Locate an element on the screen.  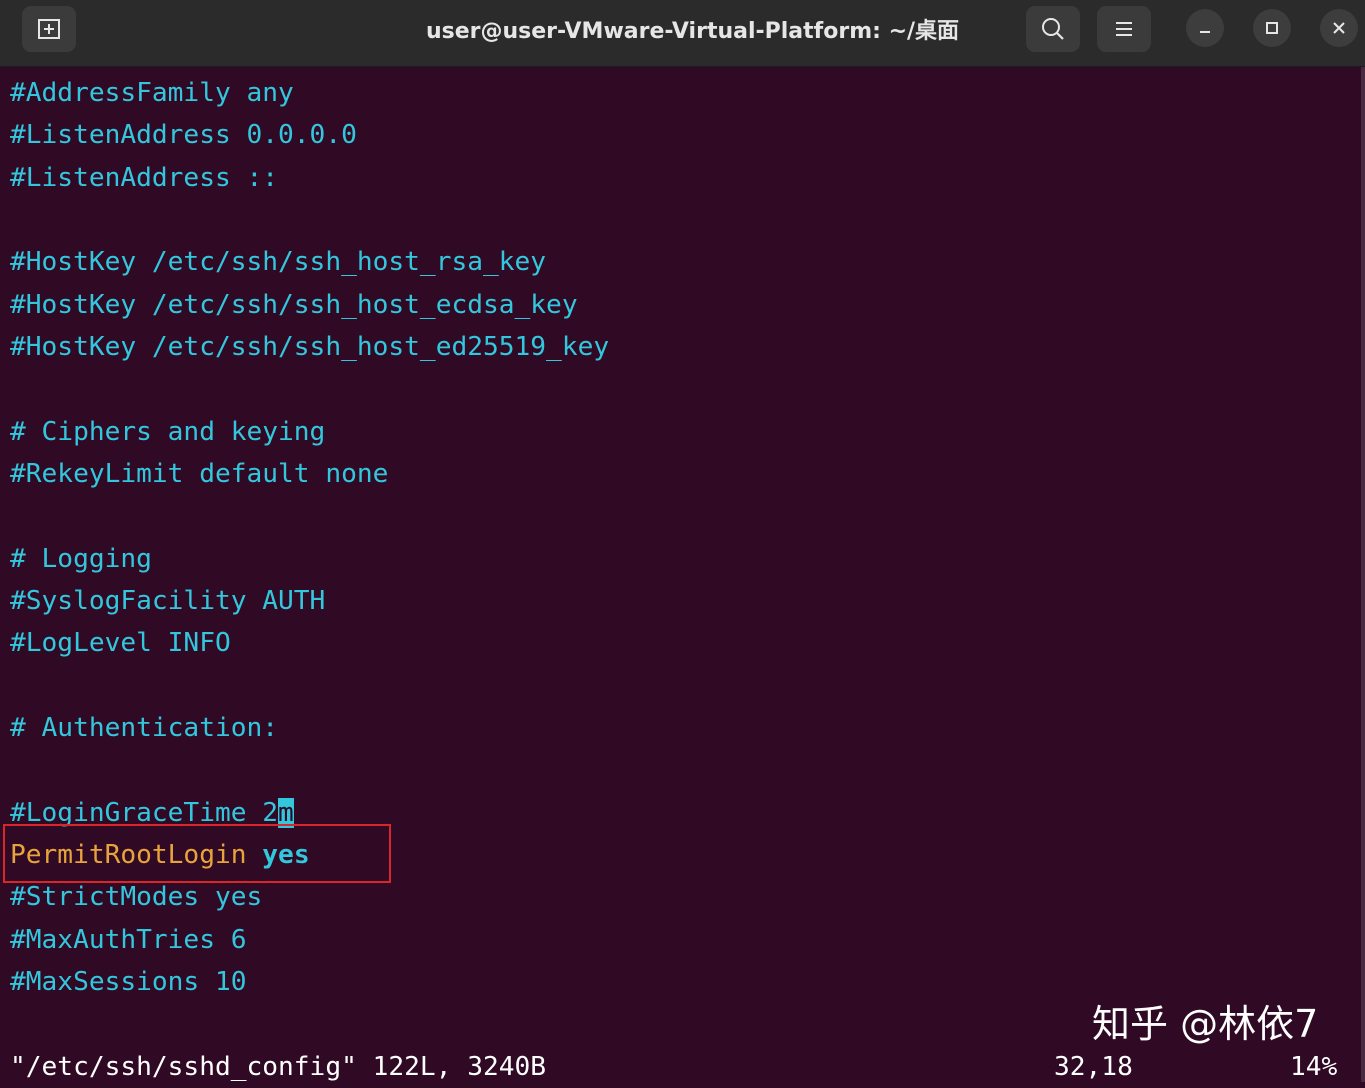
search-icon is located at coordinates (1053, 29).